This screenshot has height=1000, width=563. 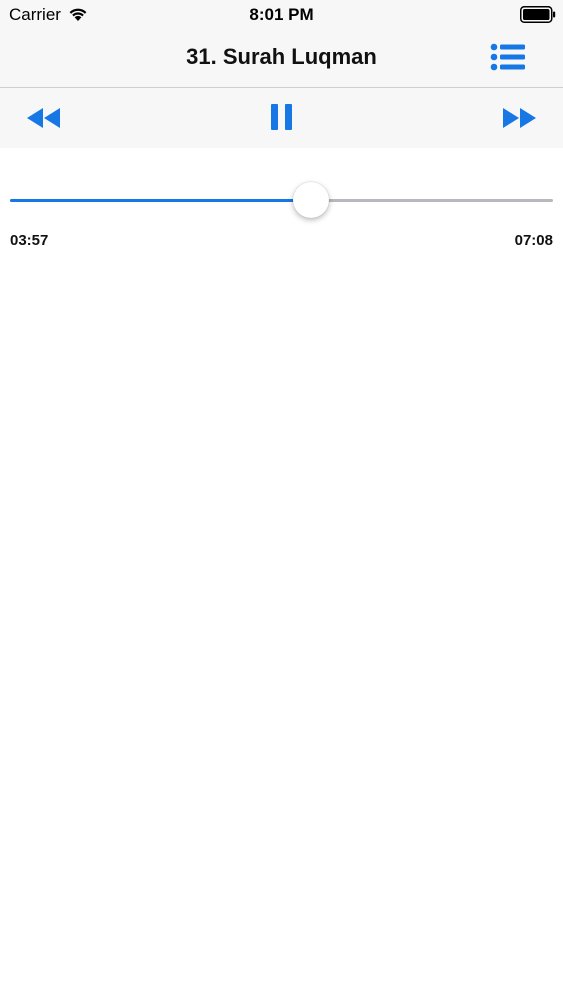 I want to click on fast-forward-icon, so click(x=519, y=118).